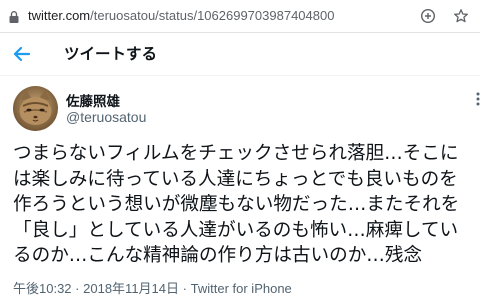 The width and height of the screenshot is (480, 307). What do you see at coordinates (428, 16) in the screenshot?
I see `add-circle-icon` at bounding box center [428, 16].